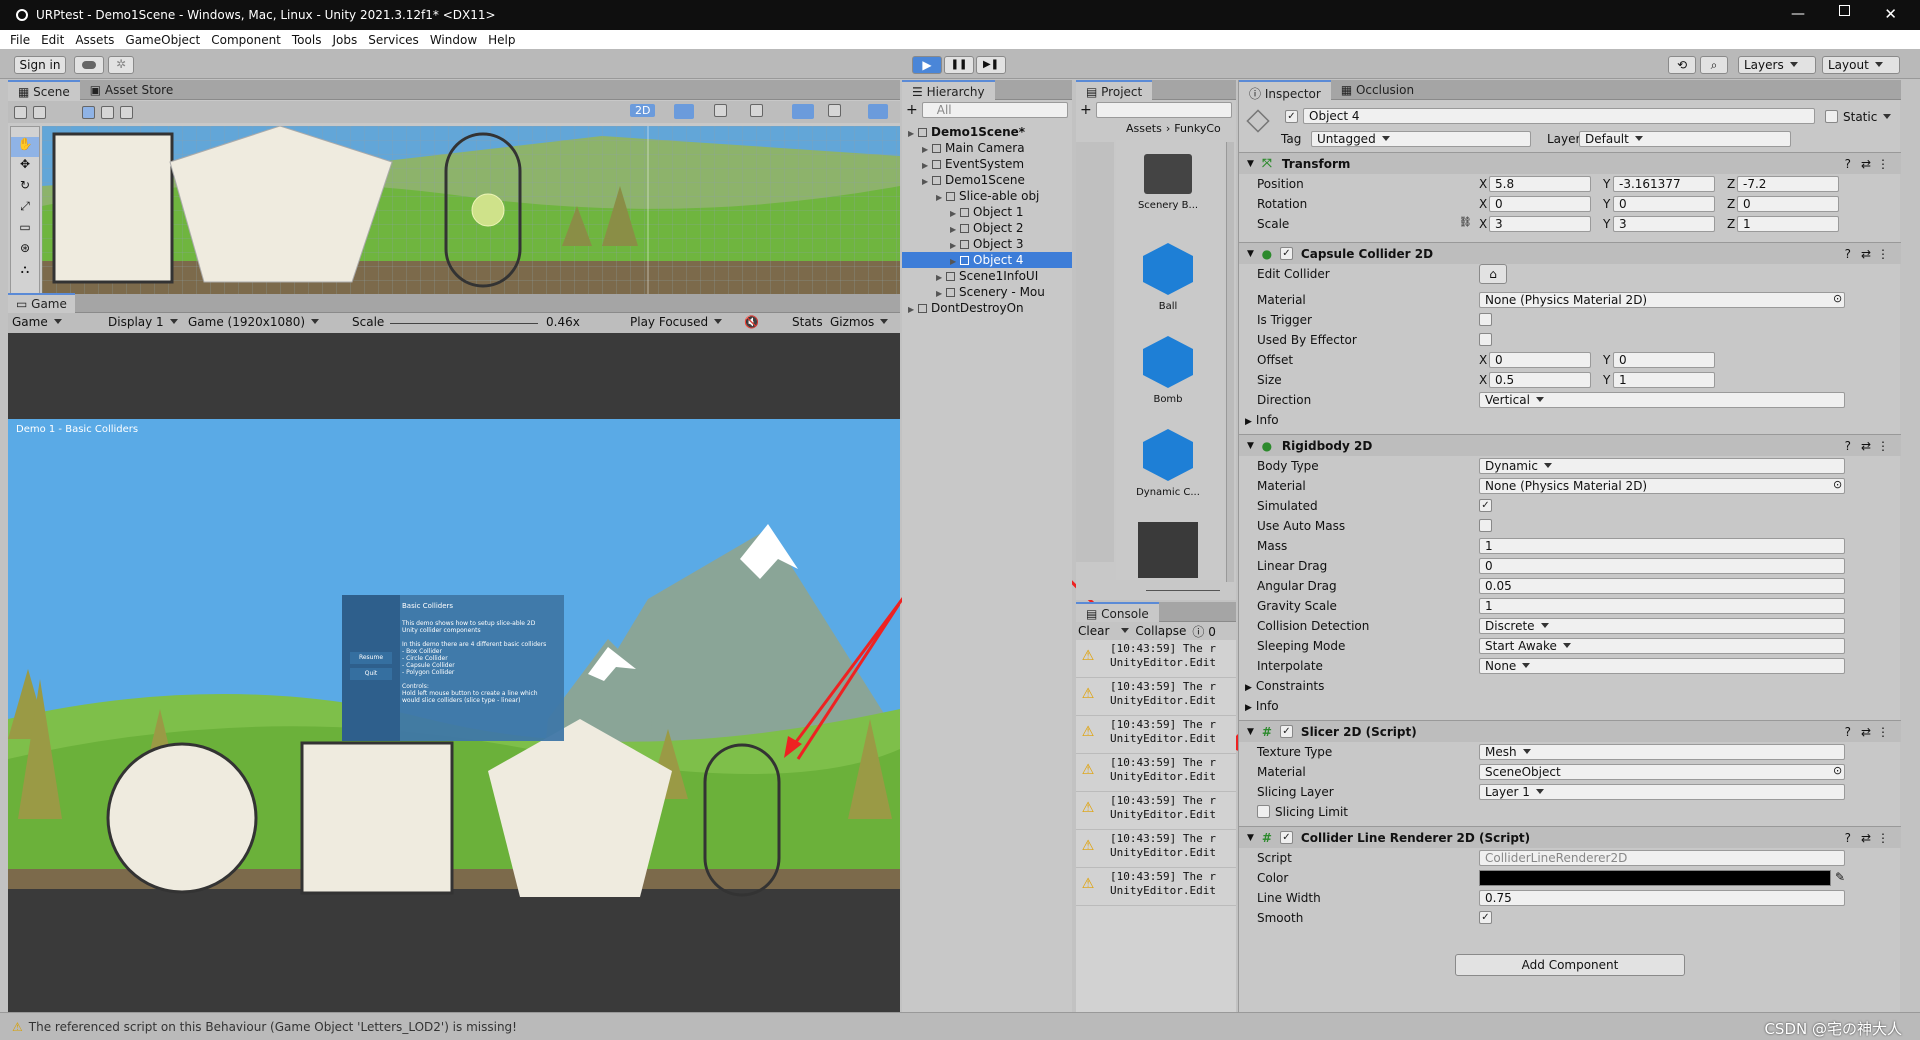 The height and width of the screenshot is (1040, 1920). Describe the element at coordinates (1662, 466) in the screenshot. I see `body-type-dropdown: Dynamic` at that location.